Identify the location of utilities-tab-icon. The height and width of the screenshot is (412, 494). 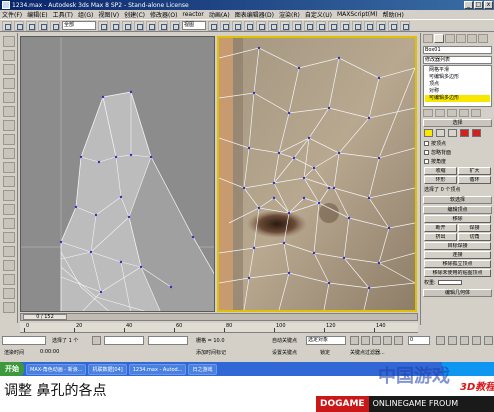
(483, 38).